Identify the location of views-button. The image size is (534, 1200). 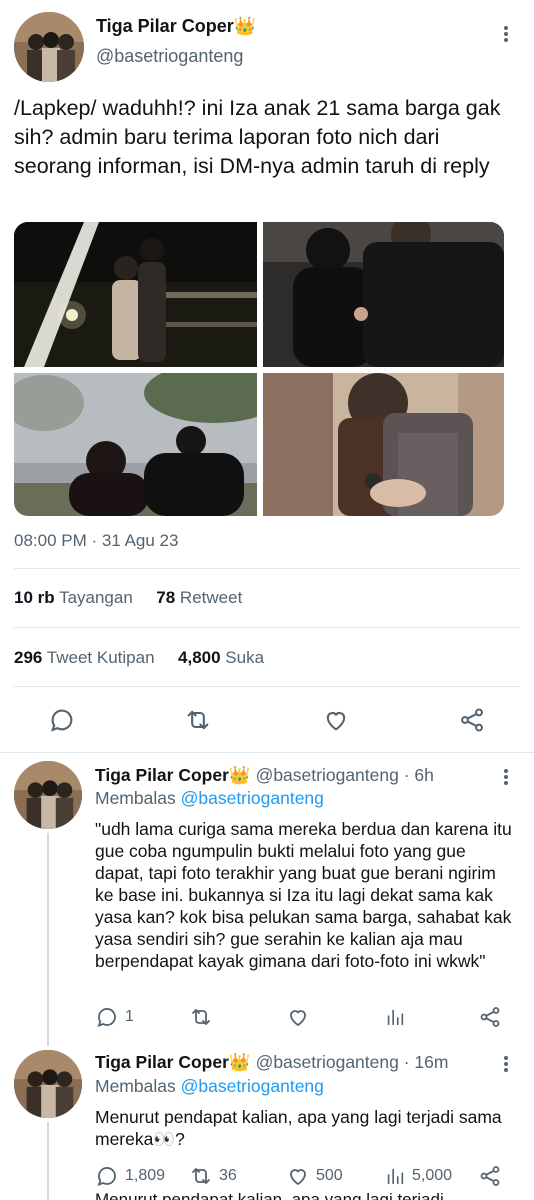
(398, 1017).